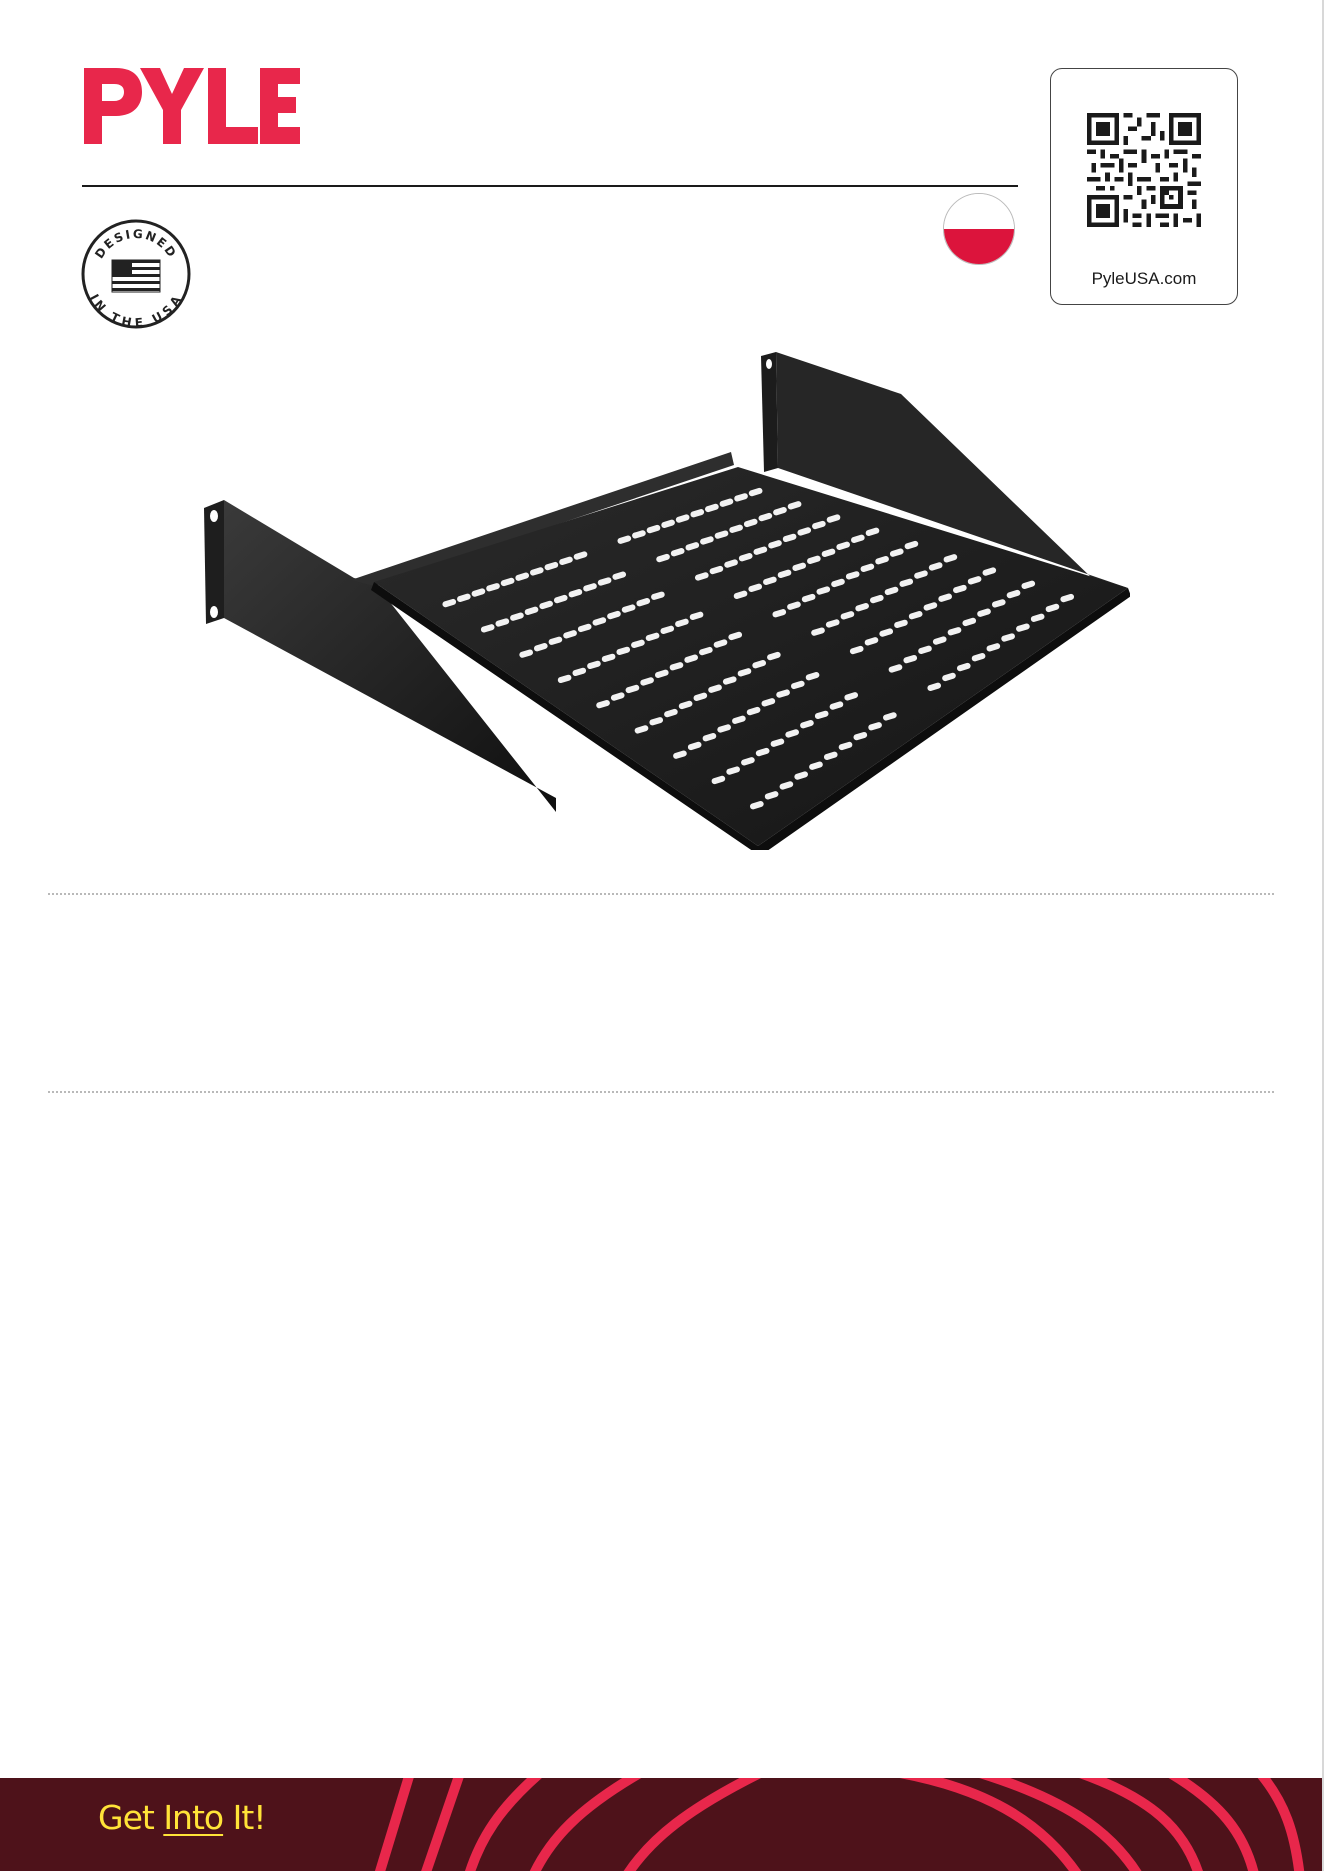  I want to click on qr-code-icon, so click(1144, 170).